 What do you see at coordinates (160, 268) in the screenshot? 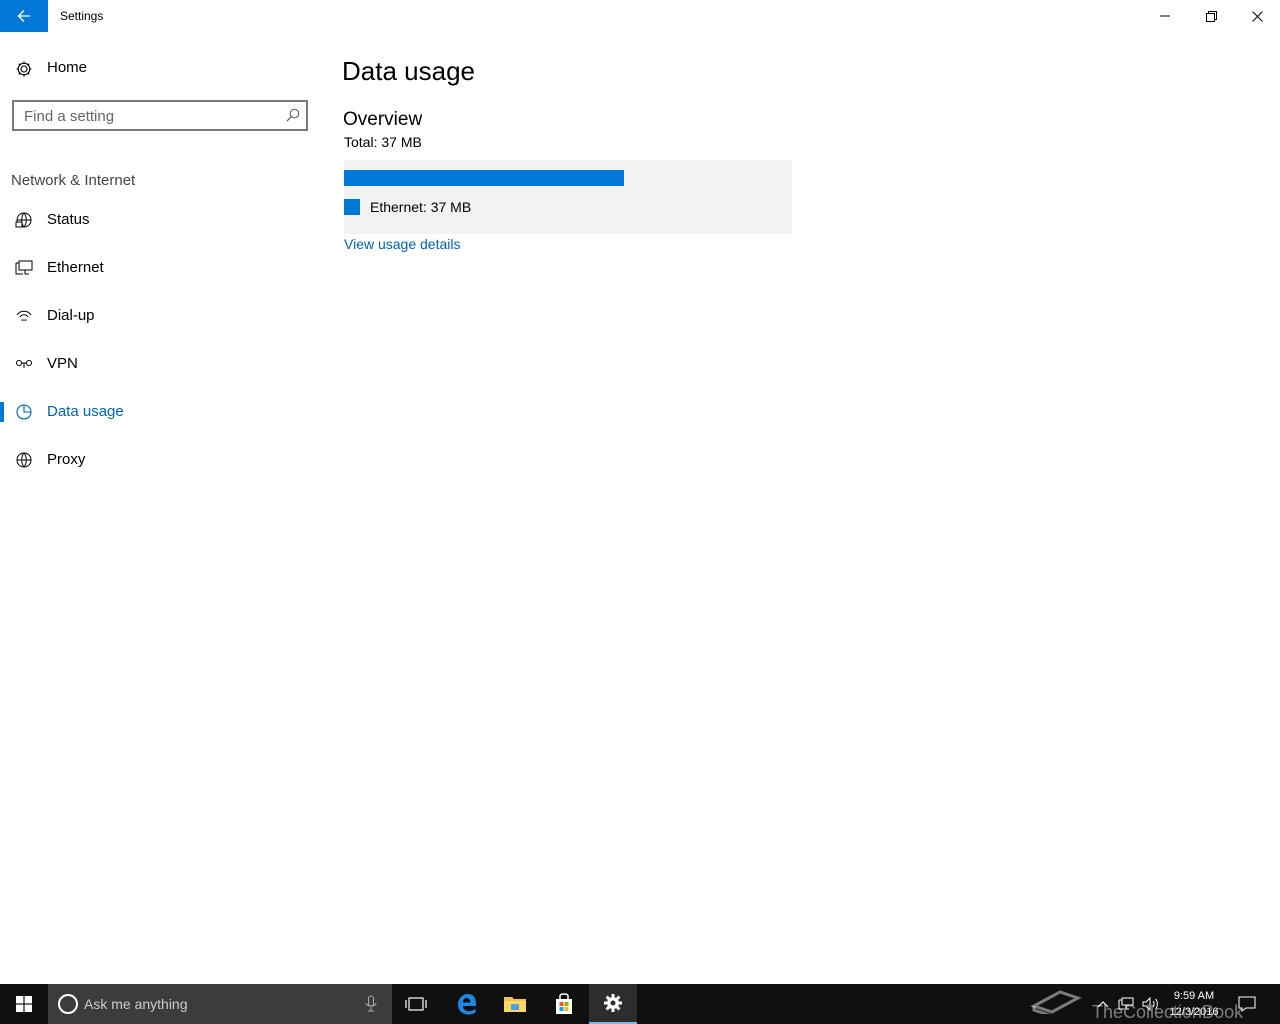
I see `sidebar-item-ethernet: Ethernet` at bounding box center [160, 268].